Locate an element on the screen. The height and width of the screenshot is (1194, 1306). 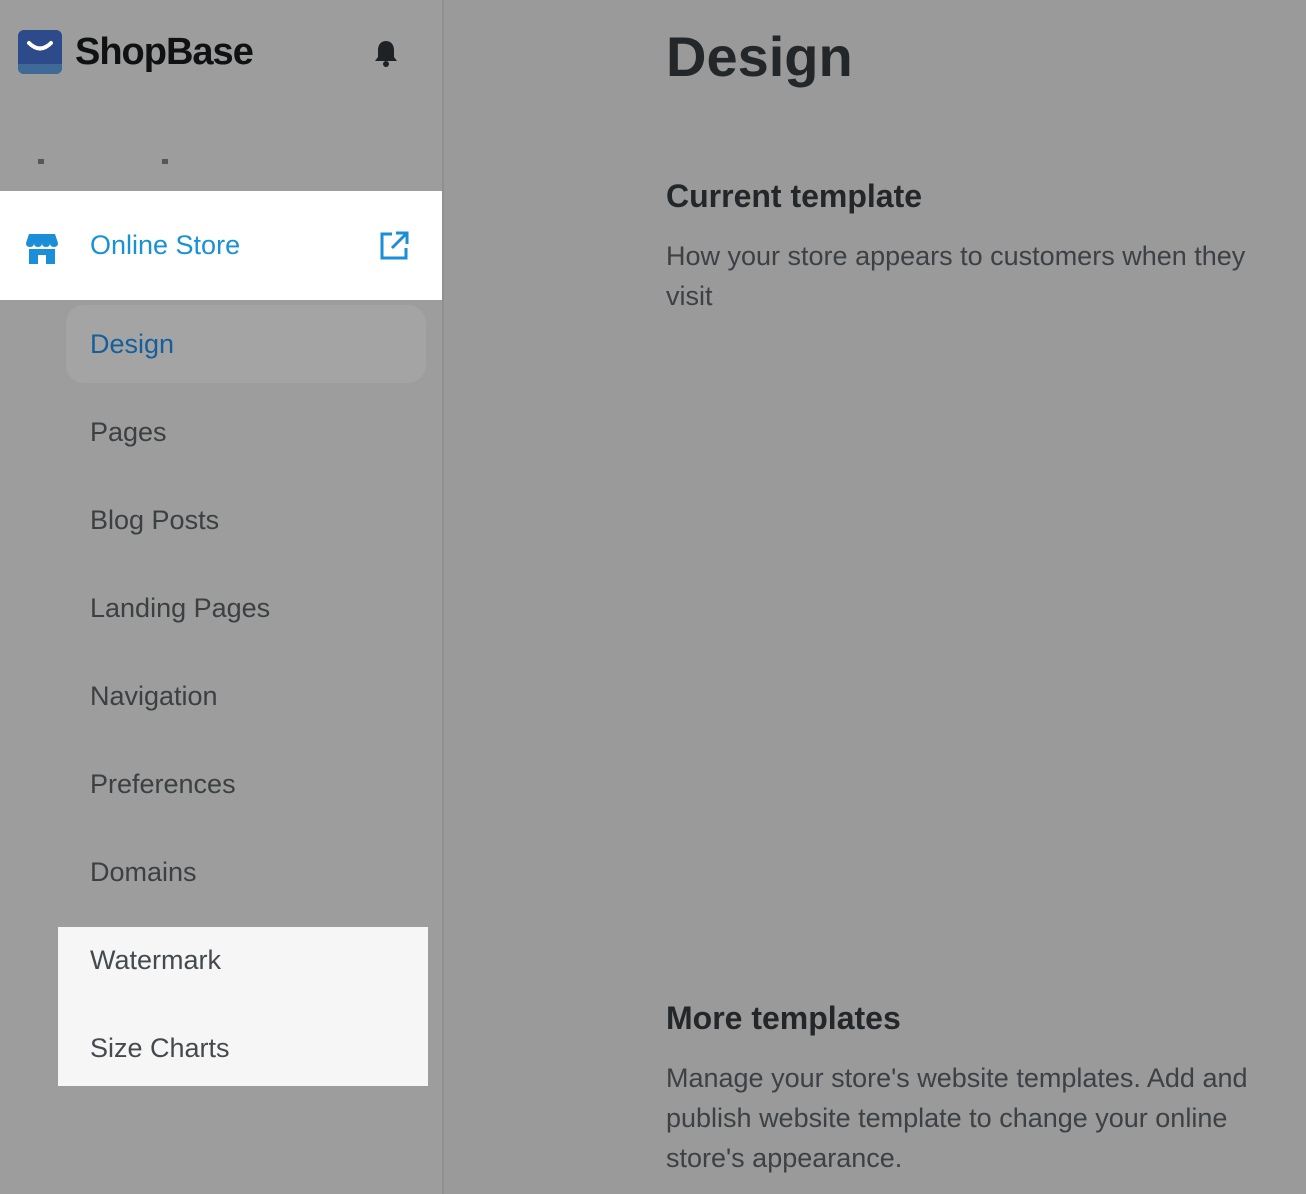
sidebar-item-watermark: Watermark is located at coordinates (155, 960).